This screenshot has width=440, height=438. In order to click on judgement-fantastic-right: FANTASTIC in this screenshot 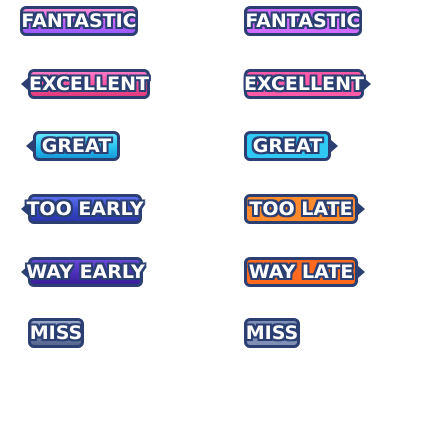, I will do `click(303, 21)`.